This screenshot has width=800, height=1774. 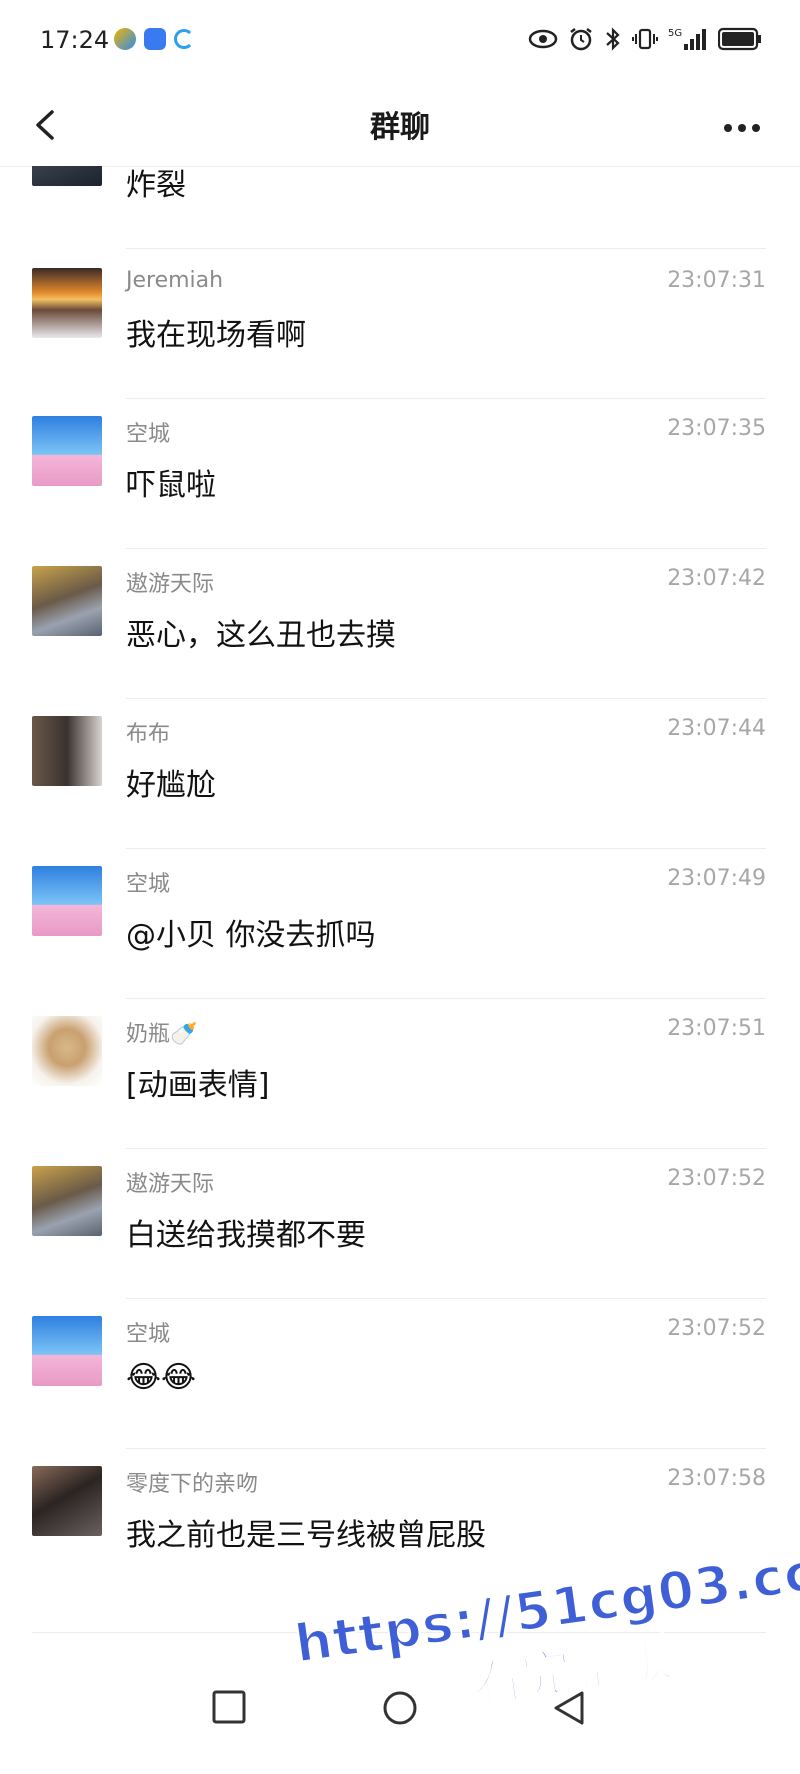 What do you see at coordinates (581, 39) in the screenshot?
I see `alarm-icon` at bounding box center [581, 39].